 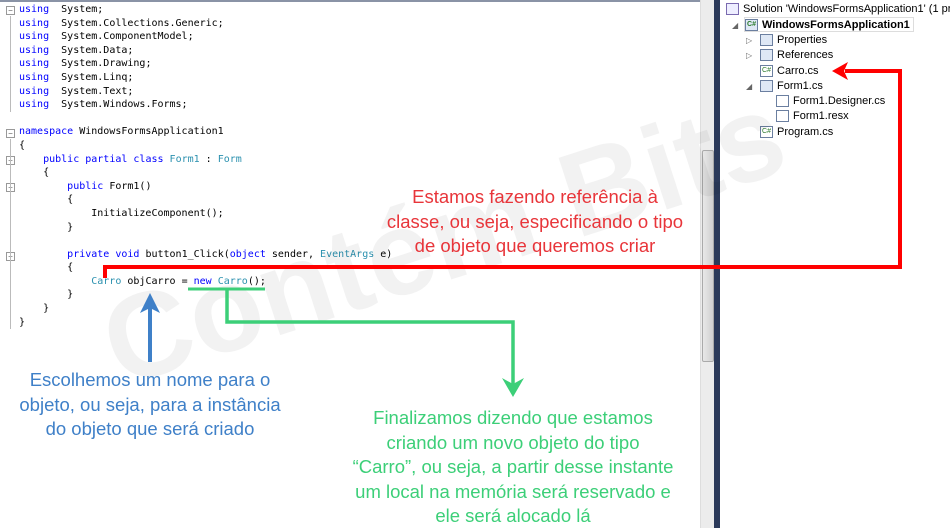 I want to click on annotation-line: Estamos fazendo referência à, so click(x=535, y=196).